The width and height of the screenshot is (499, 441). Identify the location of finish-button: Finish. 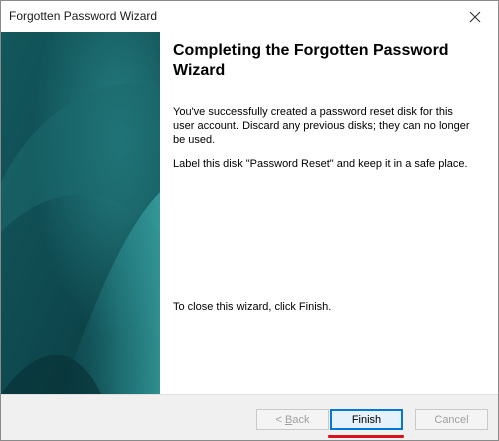
(366, 419).